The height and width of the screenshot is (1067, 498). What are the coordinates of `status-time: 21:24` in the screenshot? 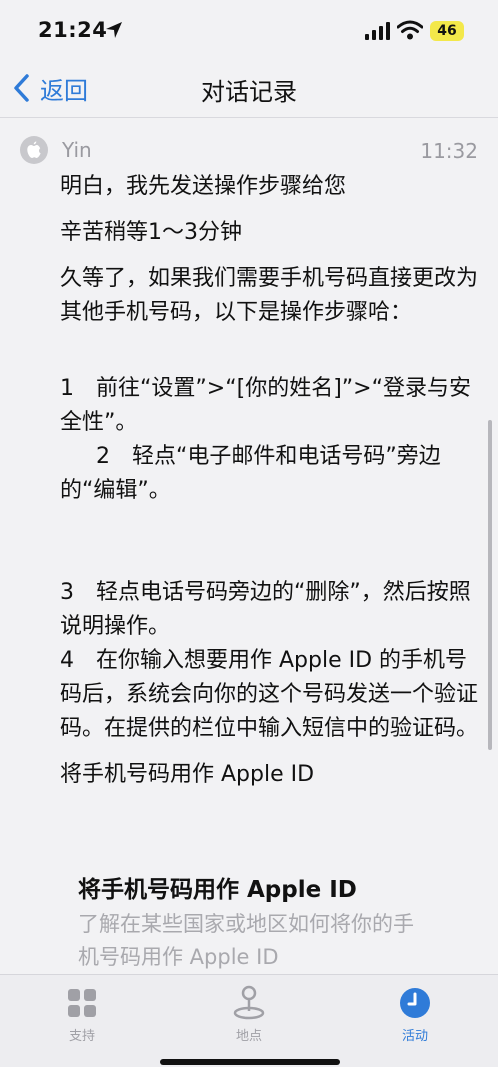 It's located at (73, 30).